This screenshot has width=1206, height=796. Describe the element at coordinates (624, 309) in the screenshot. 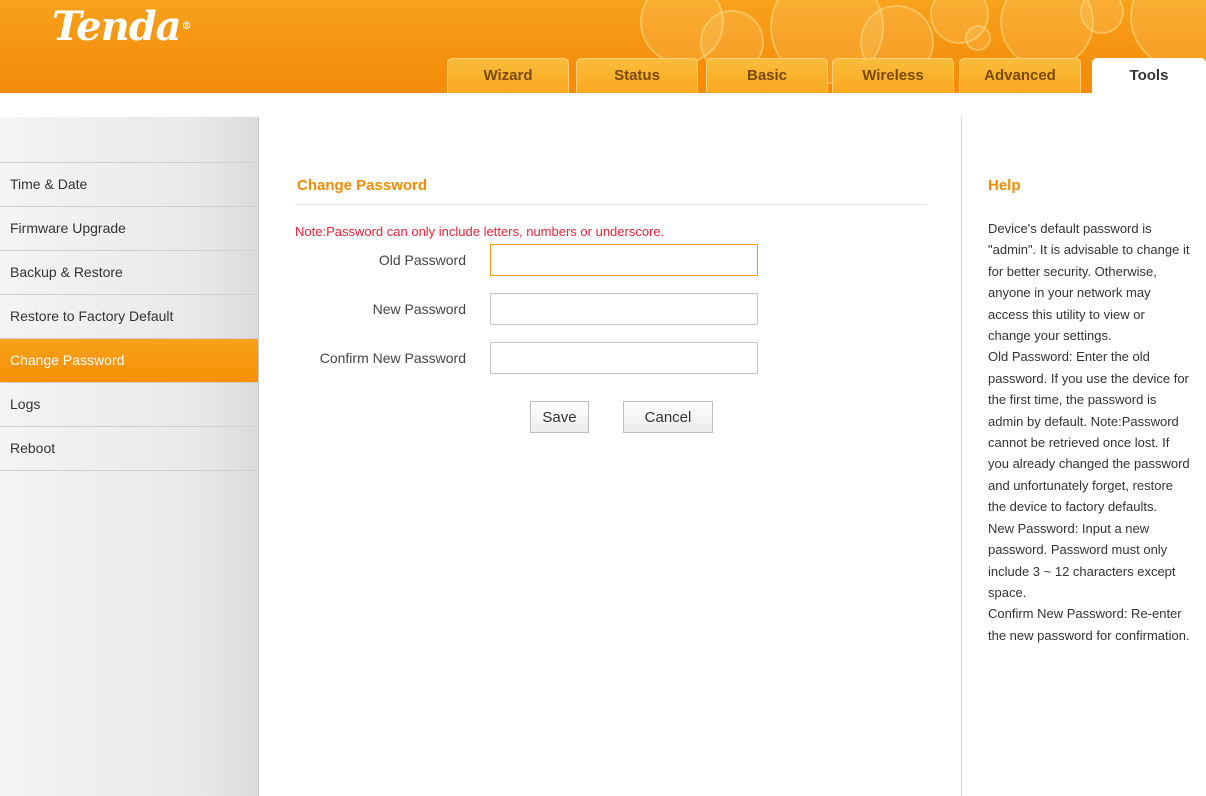

I see `new-password-field` at that location.